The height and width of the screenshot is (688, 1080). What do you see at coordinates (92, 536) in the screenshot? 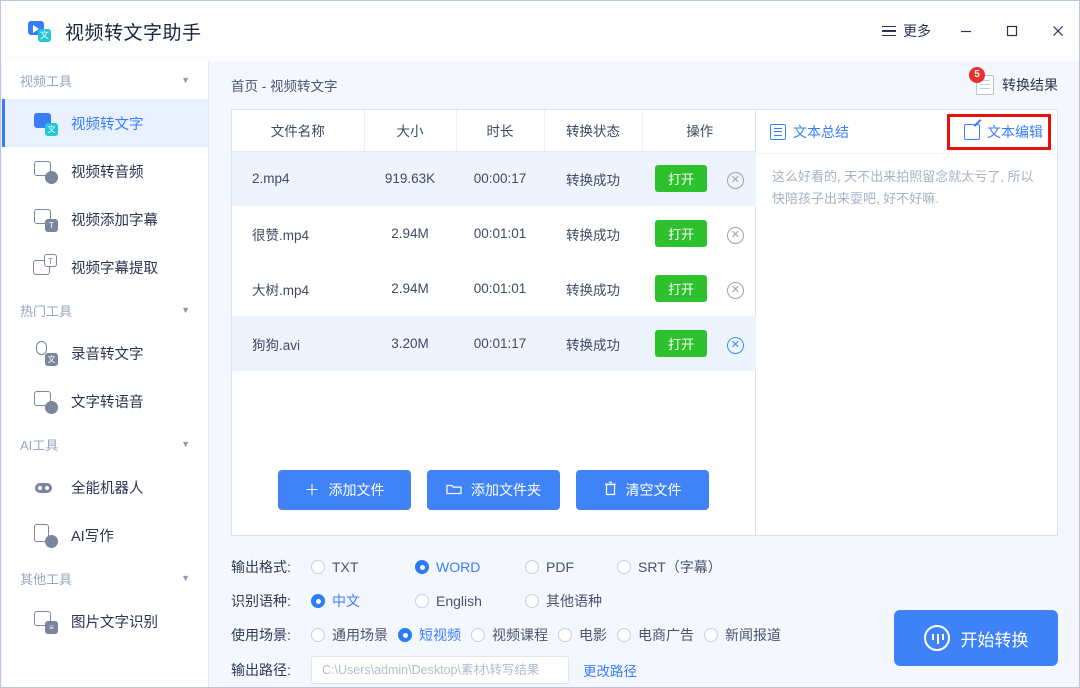
I see `sidebar-item-label: AI写作` at bounding box center [92, 536].